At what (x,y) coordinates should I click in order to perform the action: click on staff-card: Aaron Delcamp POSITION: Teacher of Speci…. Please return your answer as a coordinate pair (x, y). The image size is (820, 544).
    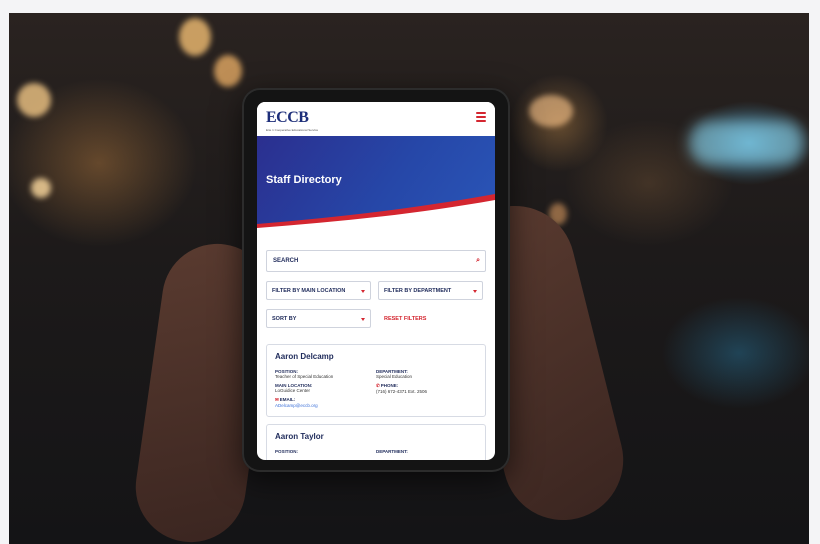
    Looking at the image, I should click on (376, 380).